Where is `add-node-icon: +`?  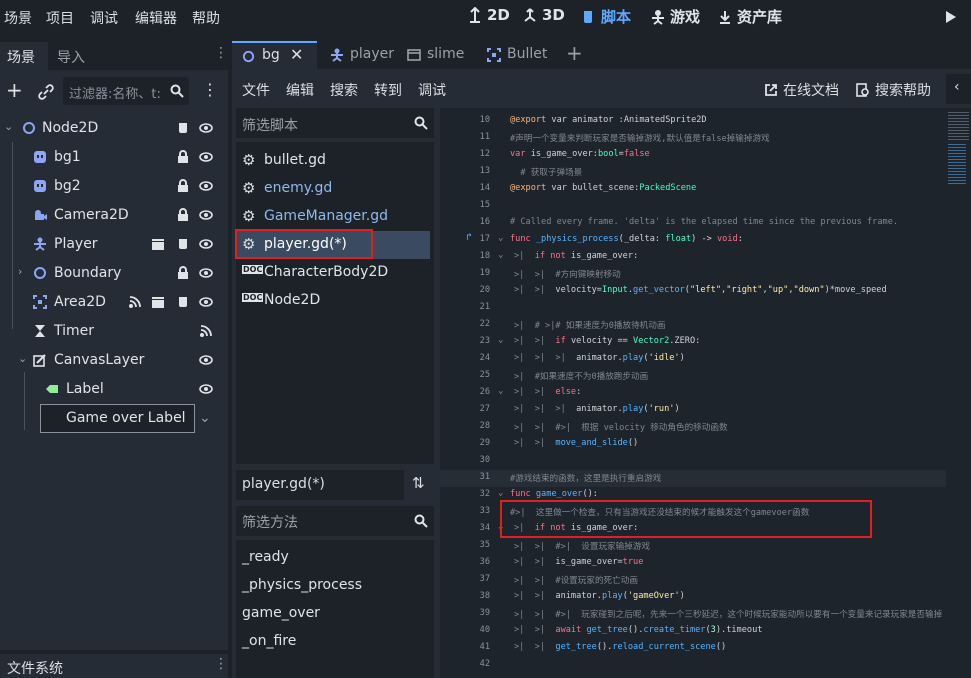 add-node-icon: + is located at coordinates (14, 90).